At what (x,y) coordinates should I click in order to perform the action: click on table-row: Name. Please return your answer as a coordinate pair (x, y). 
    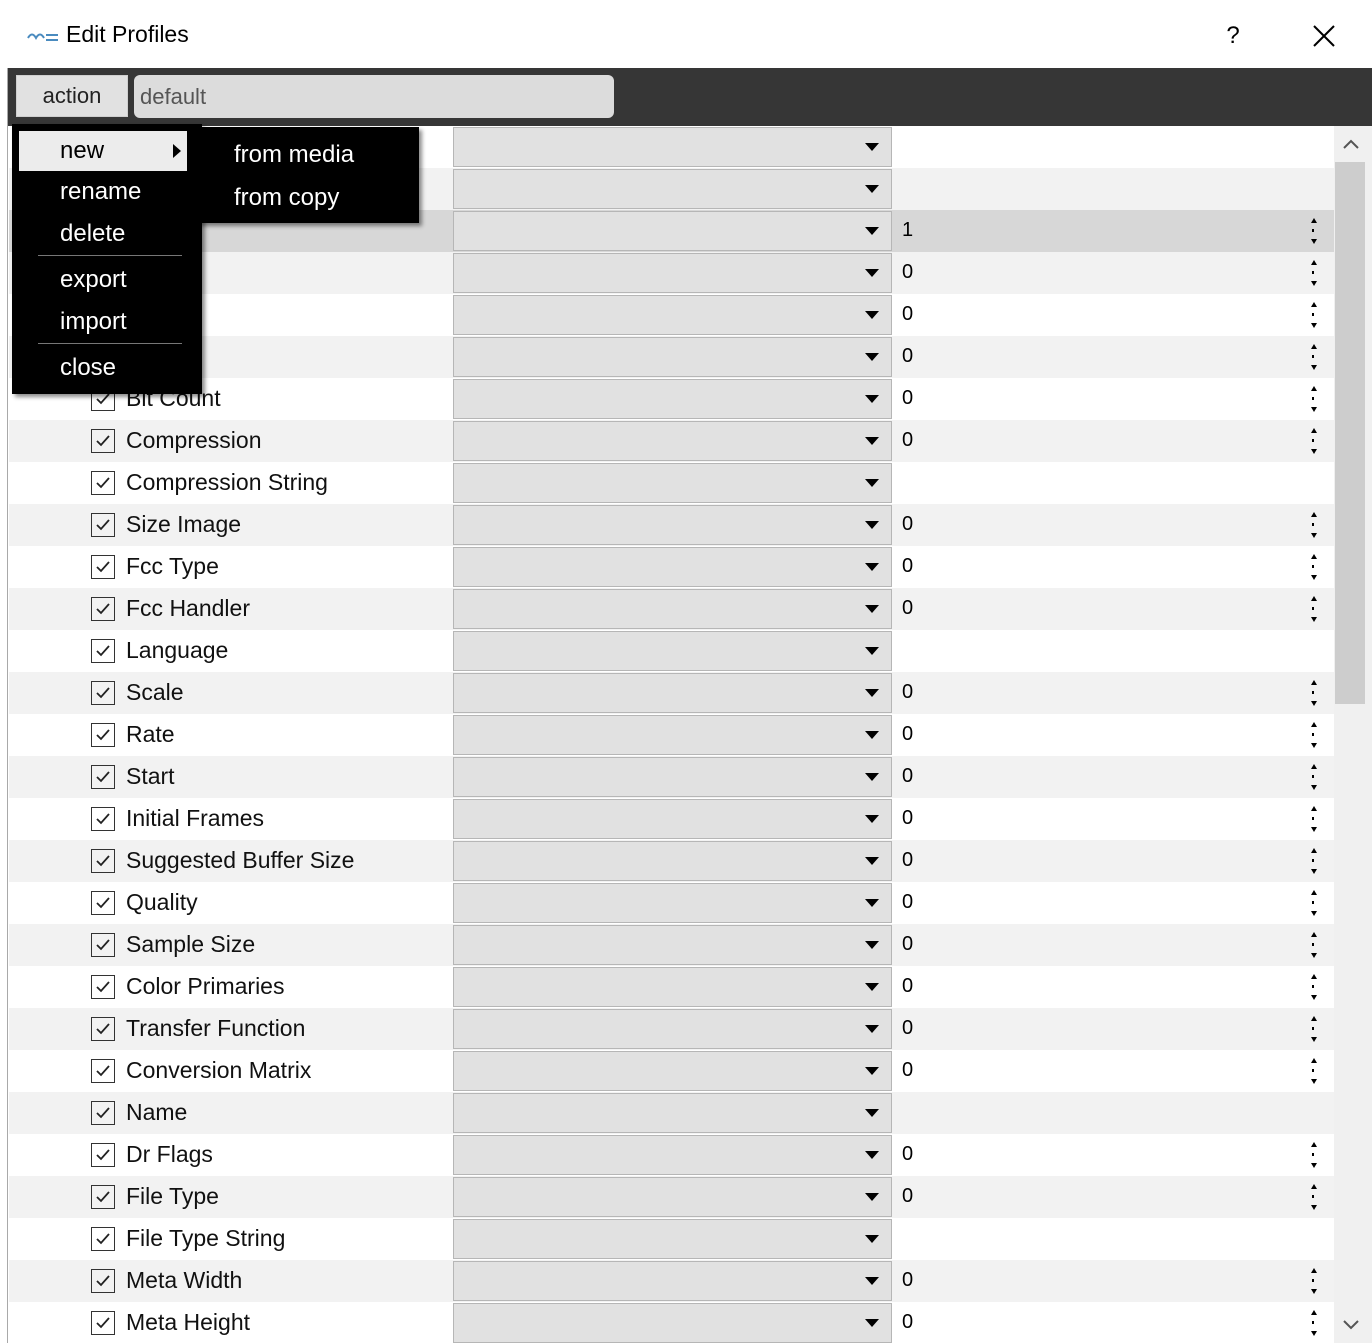
    Looking at the image, I should click on (671, 1113).